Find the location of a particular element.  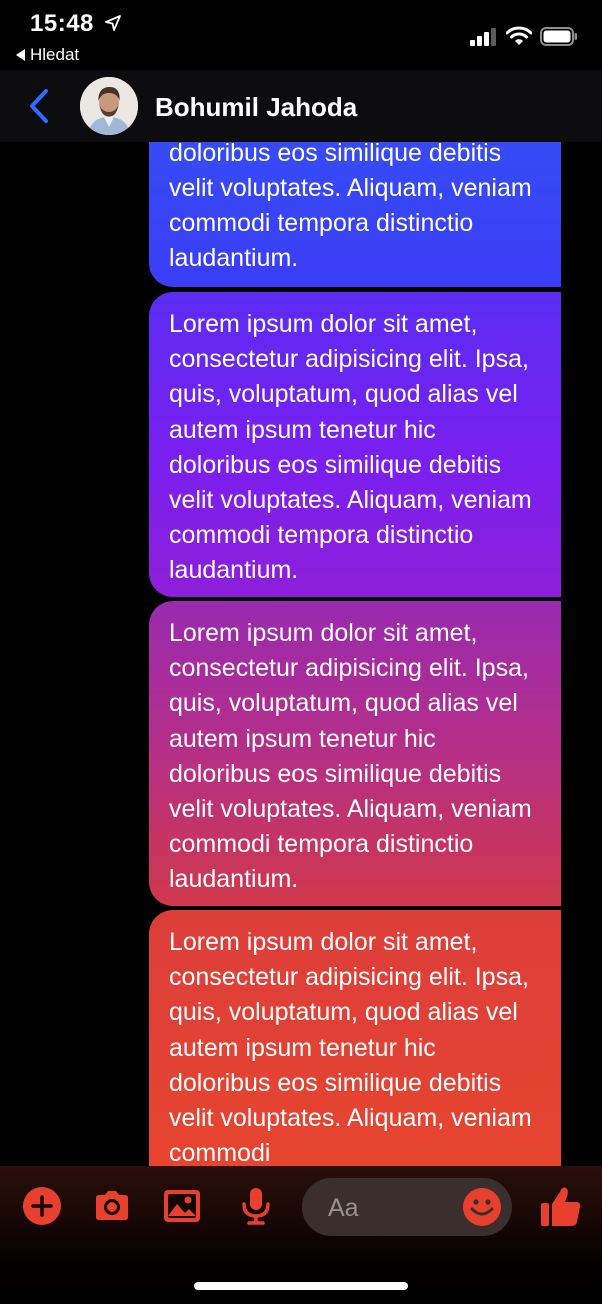

contact-avatar is located at coordinates (109, 106).